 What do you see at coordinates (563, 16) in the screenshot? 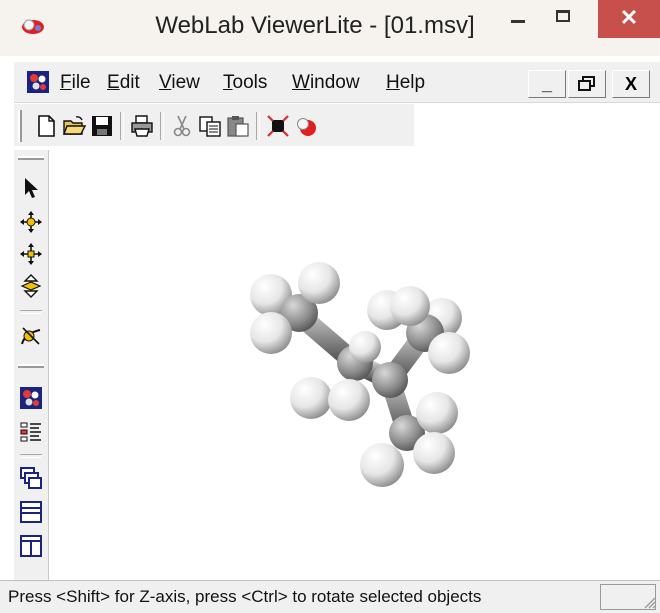
I see `maximize-icon` at bounding box center [563, 16].